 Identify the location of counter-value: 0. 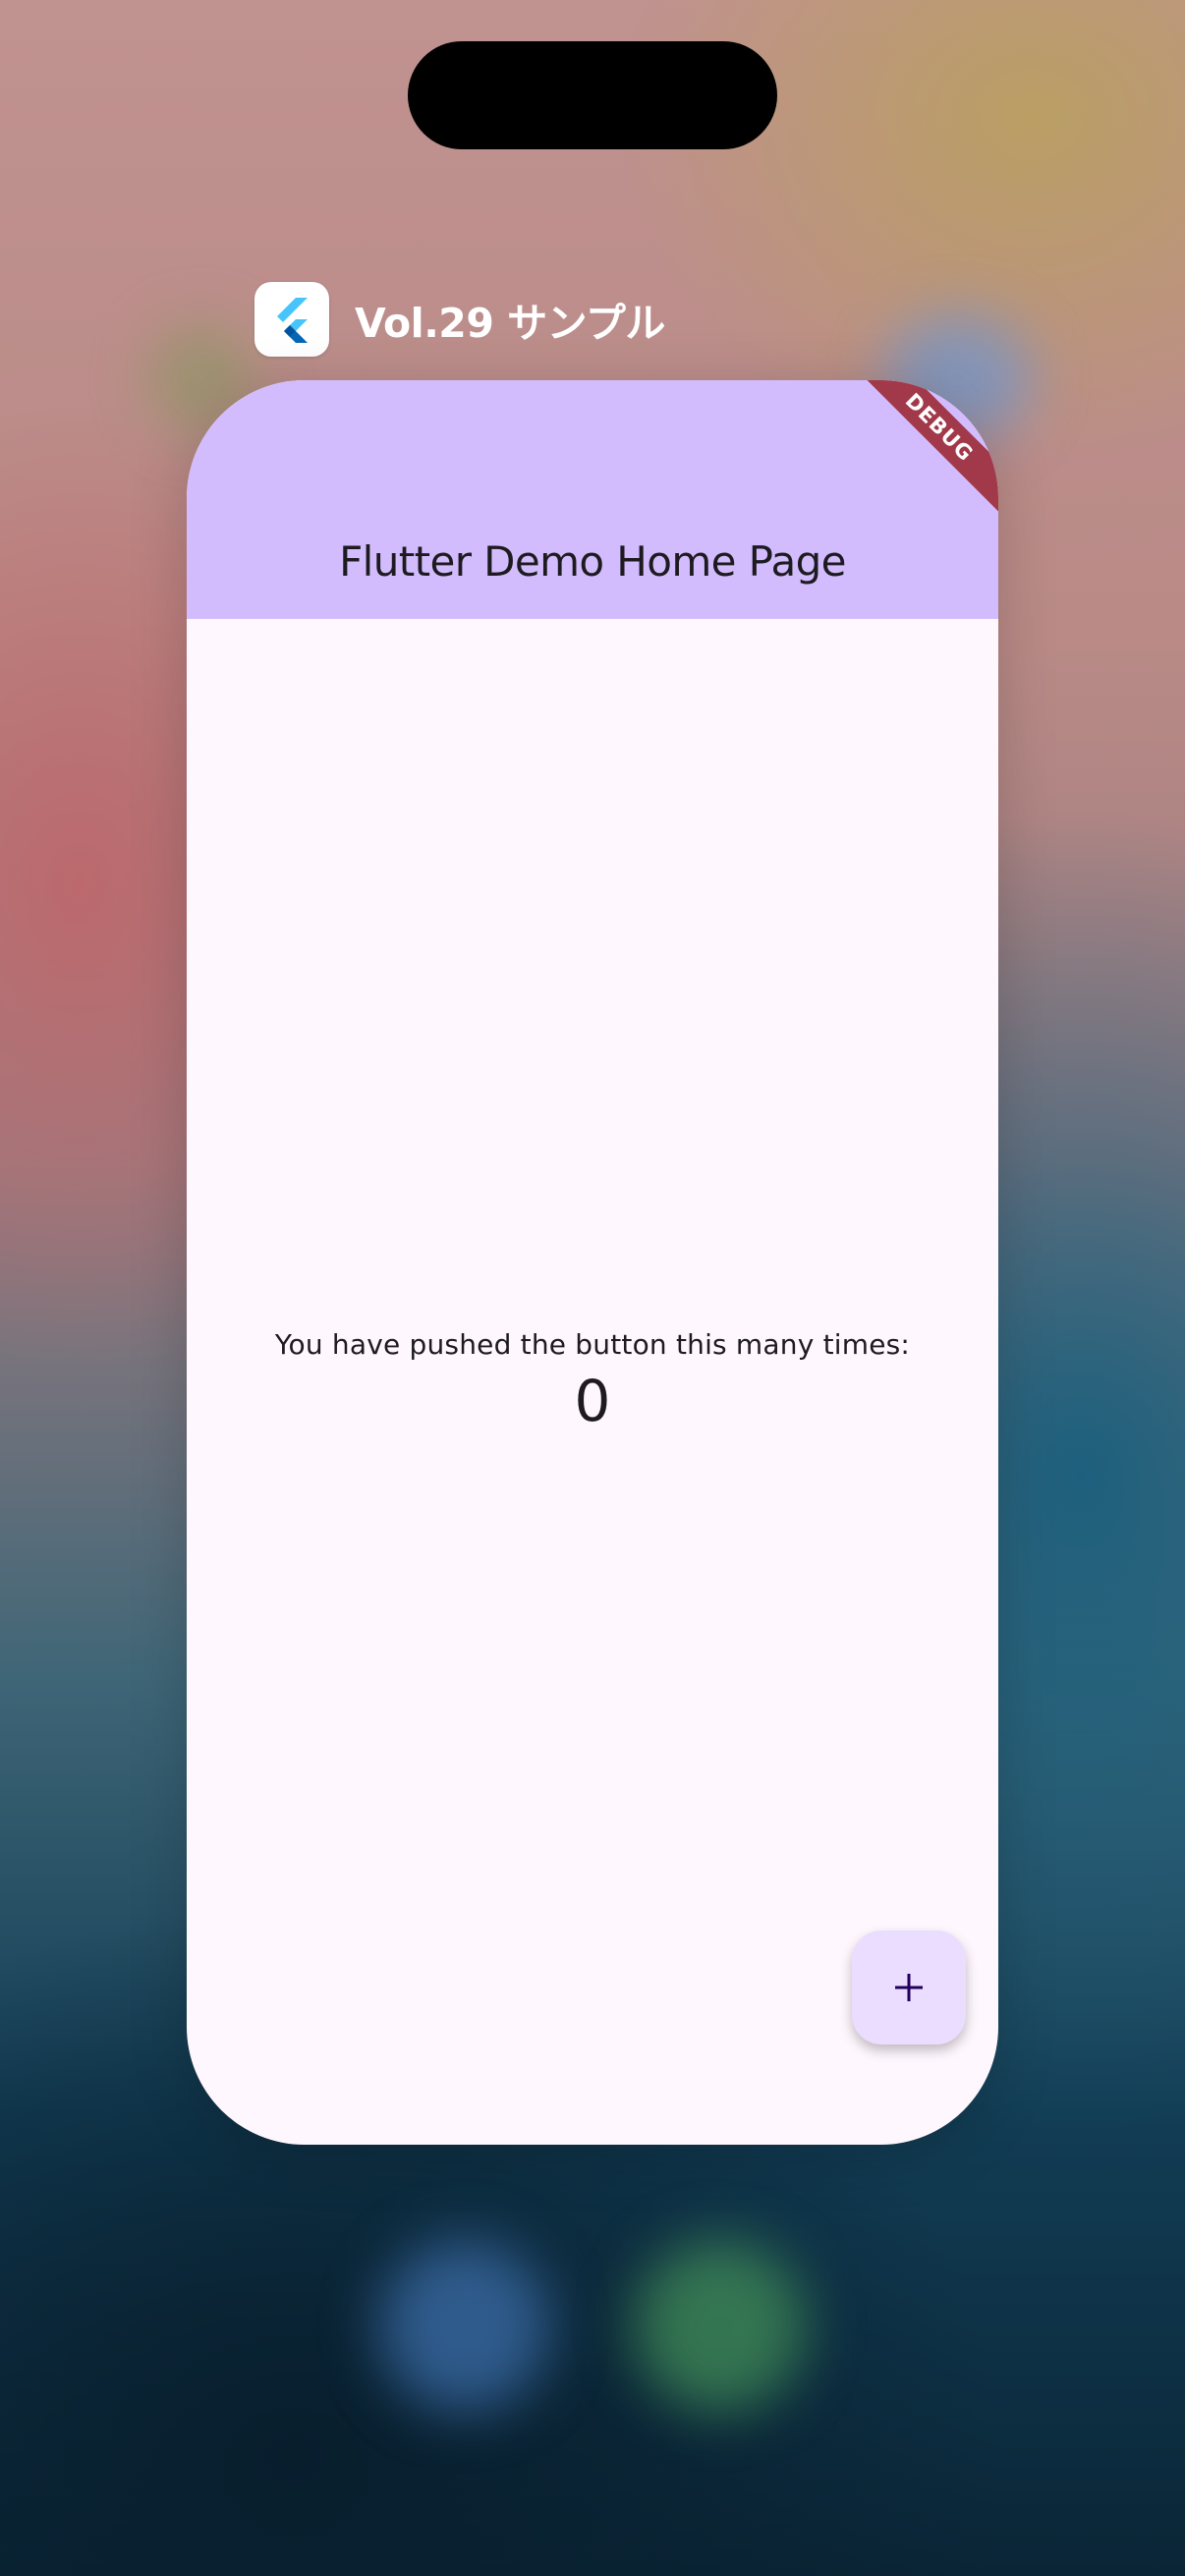
(592, 1401).